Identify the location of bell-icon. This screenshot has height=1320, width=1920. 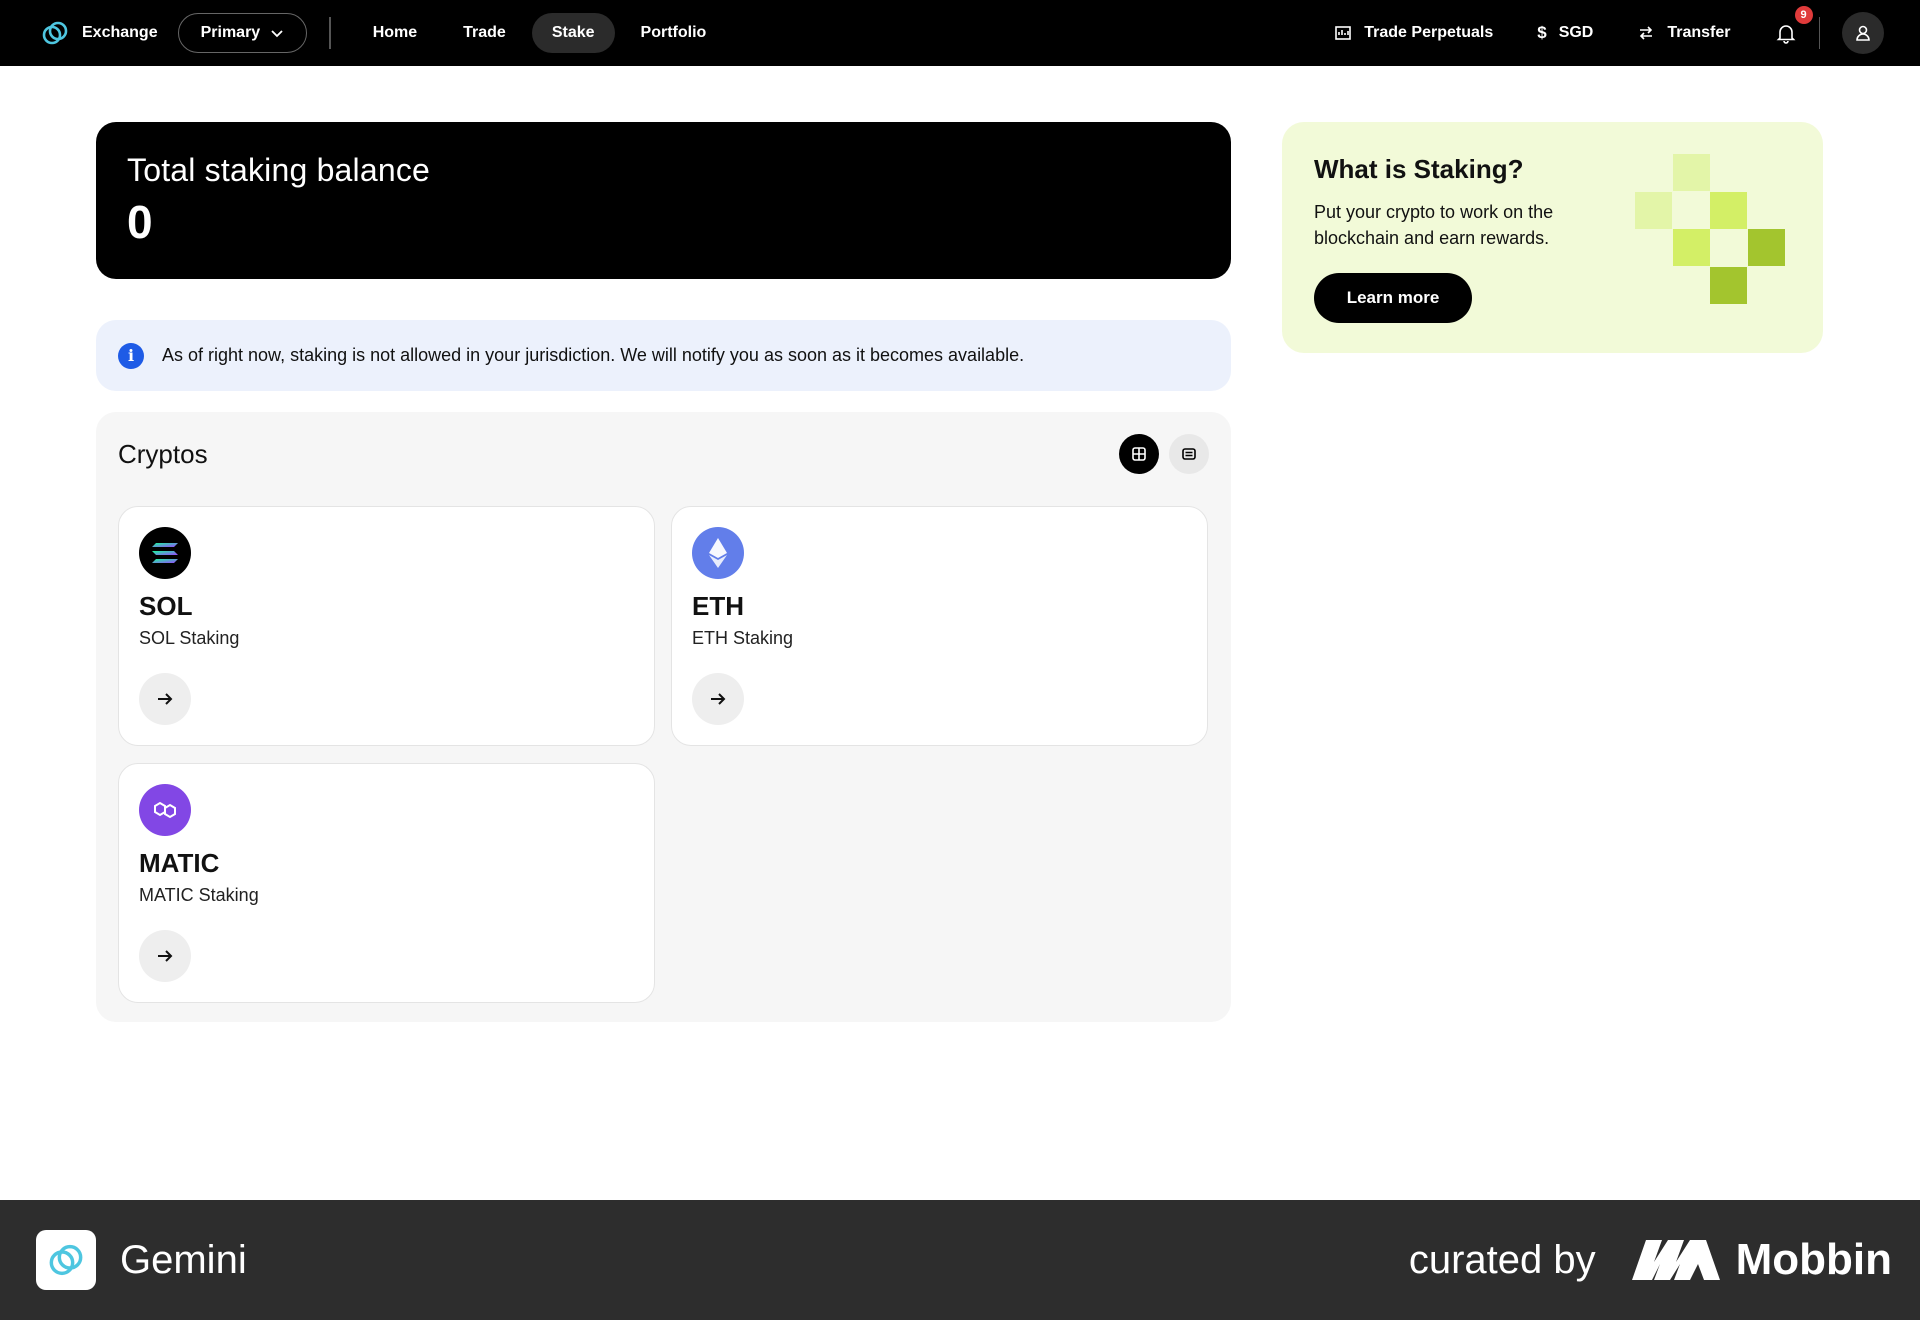
(1785, 34).